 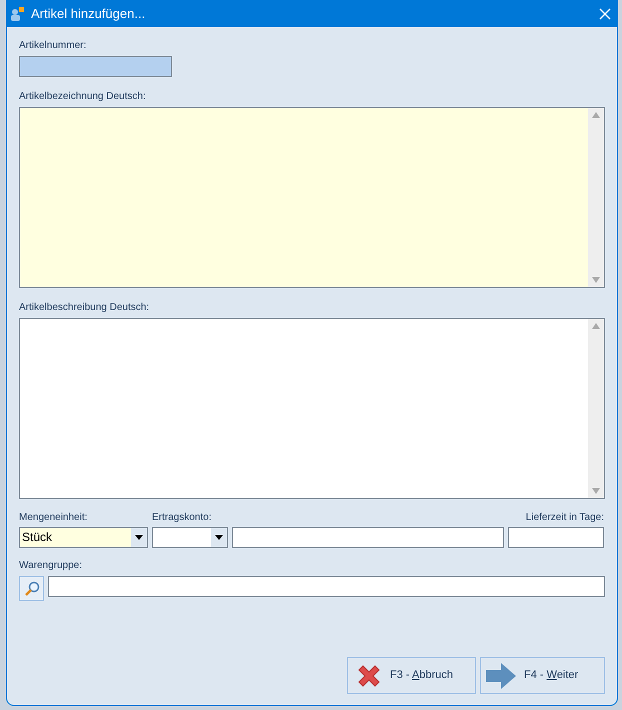 I want to click on next-button: F4 - Weiter, so click(x=542, y=675).